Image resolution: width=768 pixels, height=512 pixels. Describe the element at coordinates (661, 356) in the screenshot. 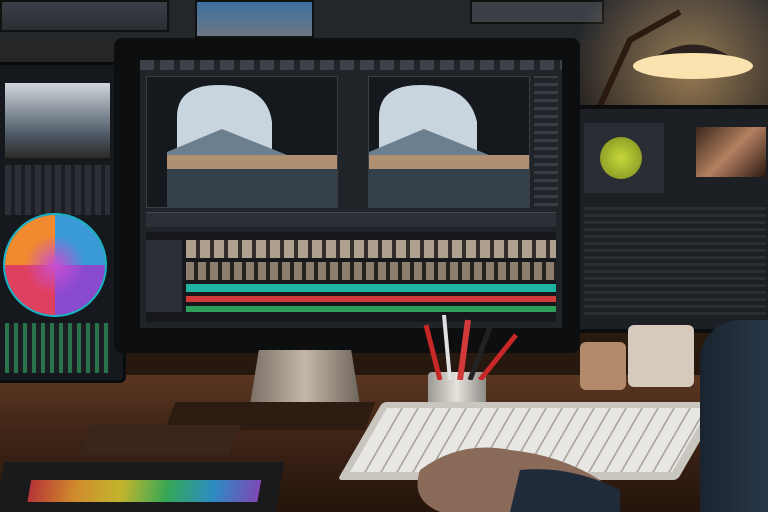

I see `jar-right` at that location.